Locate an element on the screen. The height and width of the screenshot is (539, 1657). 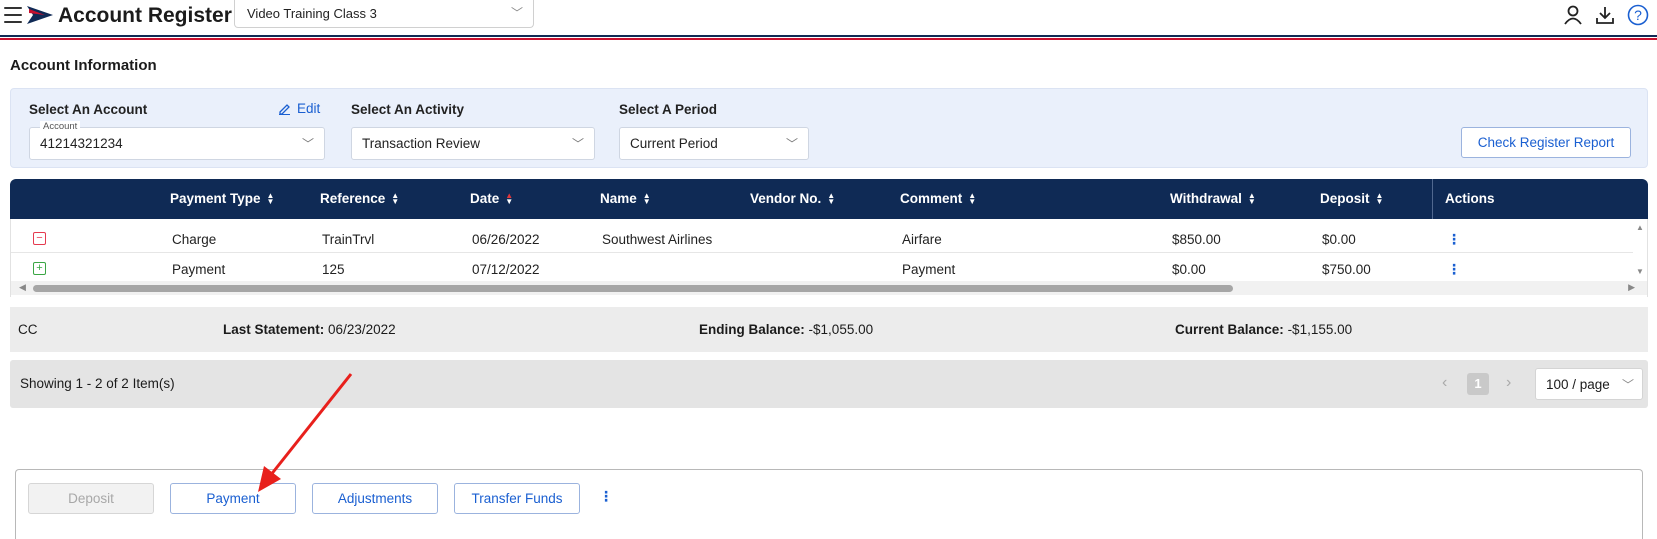
check-register-report-button: Check Register Report is located at coordinates (1546, 142).